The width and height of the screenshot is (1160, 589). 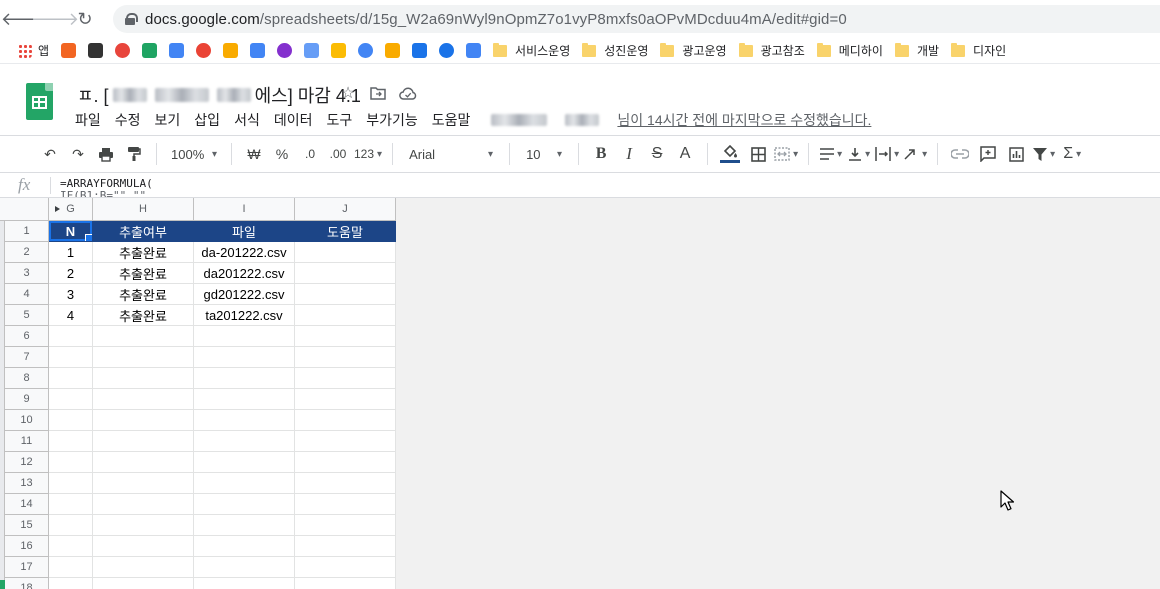 What do you see at coordinates (531, 50) in the screenshot?
I see `bookmark-folder: 서비스운영` at bounding box center [531, 50].